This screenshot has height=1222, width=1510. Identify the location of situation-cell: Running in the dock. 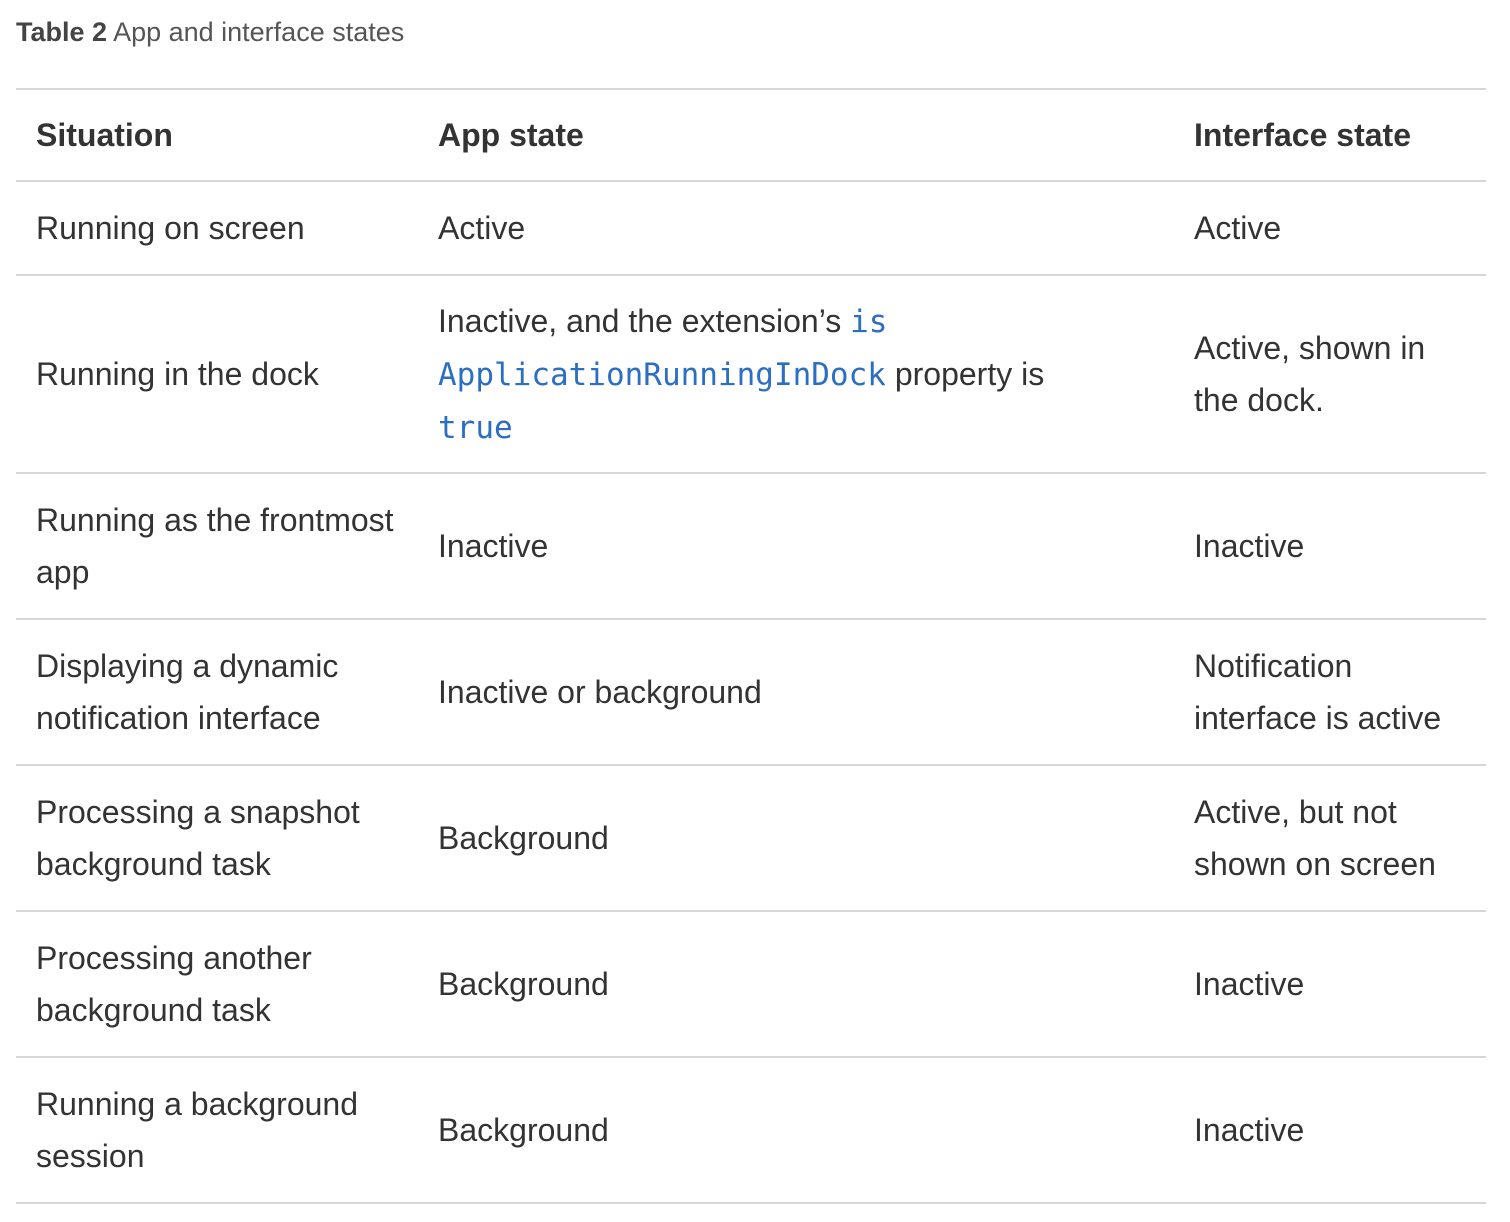
(177, 374).